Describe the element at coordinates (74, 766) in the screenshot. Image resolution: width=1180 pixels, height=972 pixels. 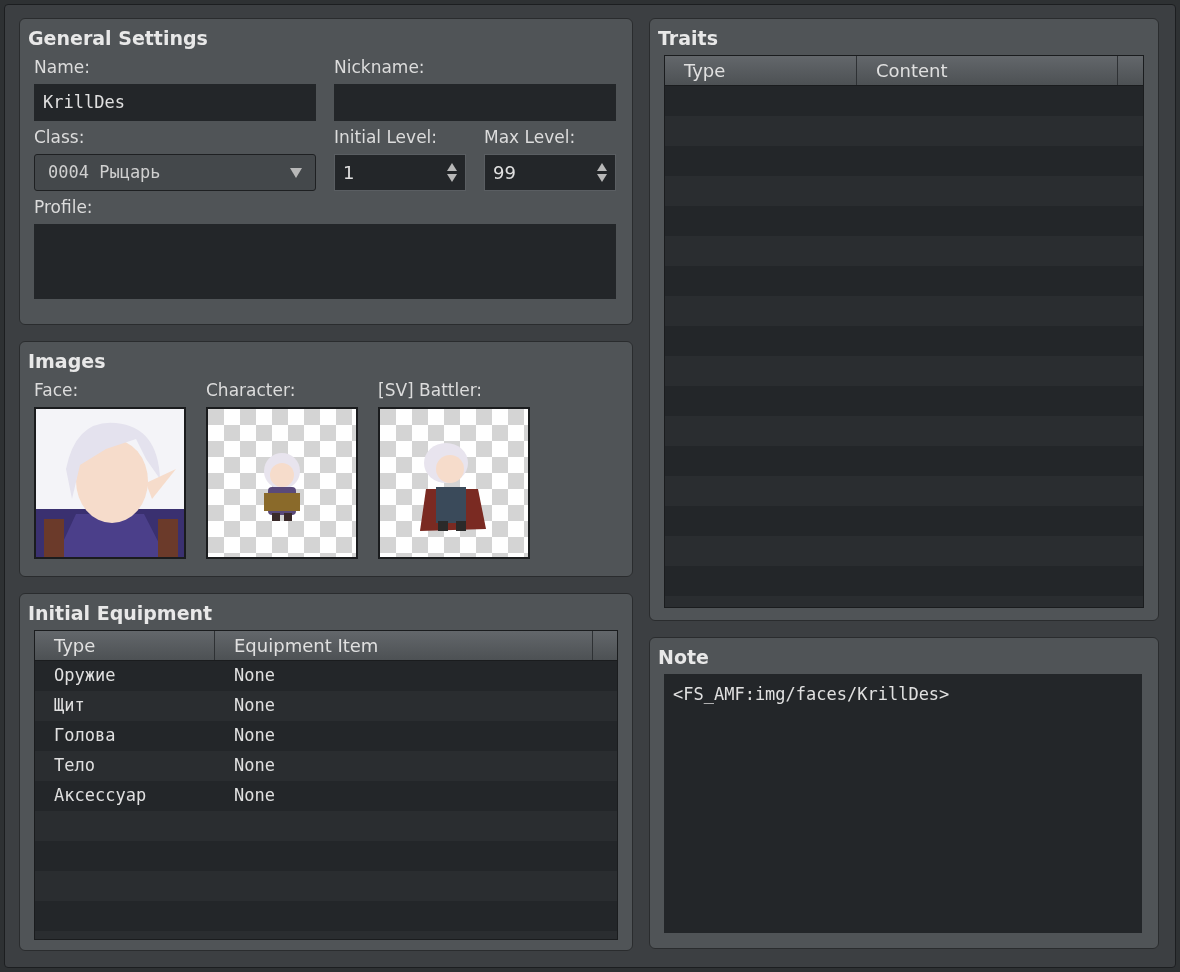
I see `table-cell-text: Тело` at that location.